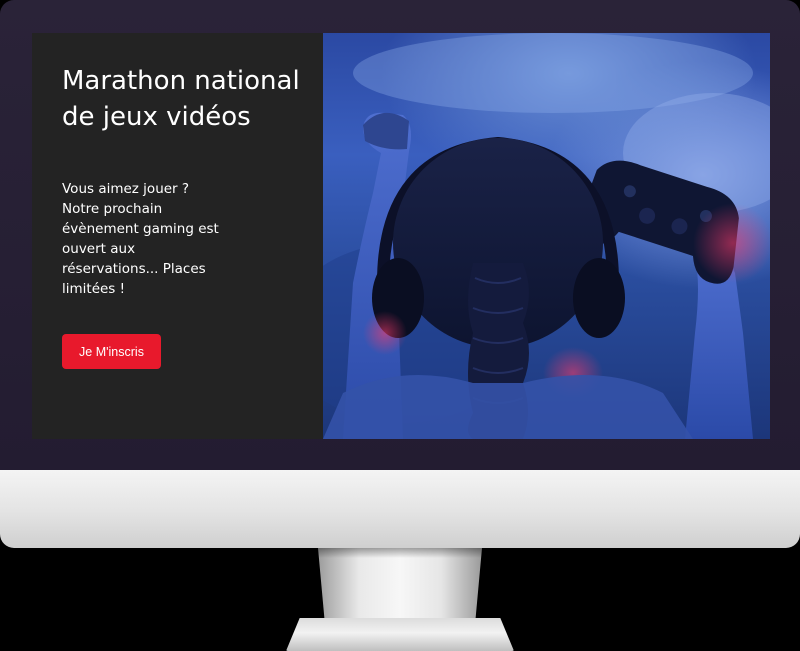 This screenshot has height=651, width=800. Describe the element at coordinates (400, 584) in the screenshot. I see `monitor-stand-neck` at that location.